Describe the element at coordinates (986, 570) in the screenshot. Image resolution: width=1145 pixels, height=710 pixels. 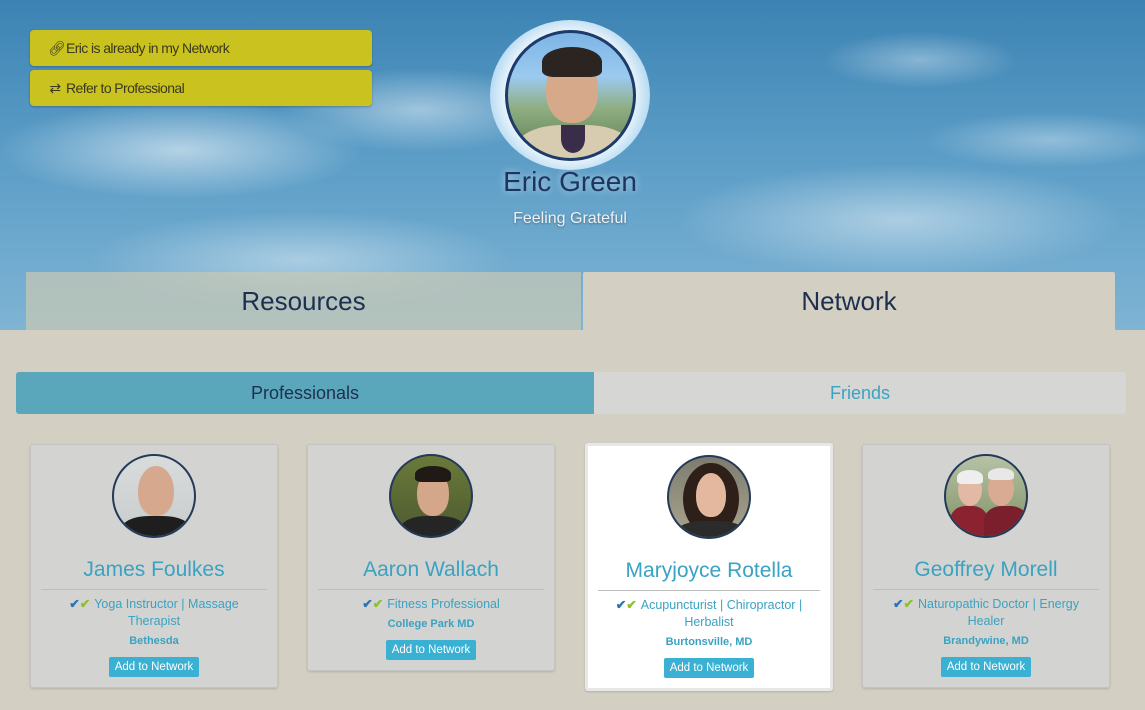
I see `professional-name: Geoffrey Morell` at that location.